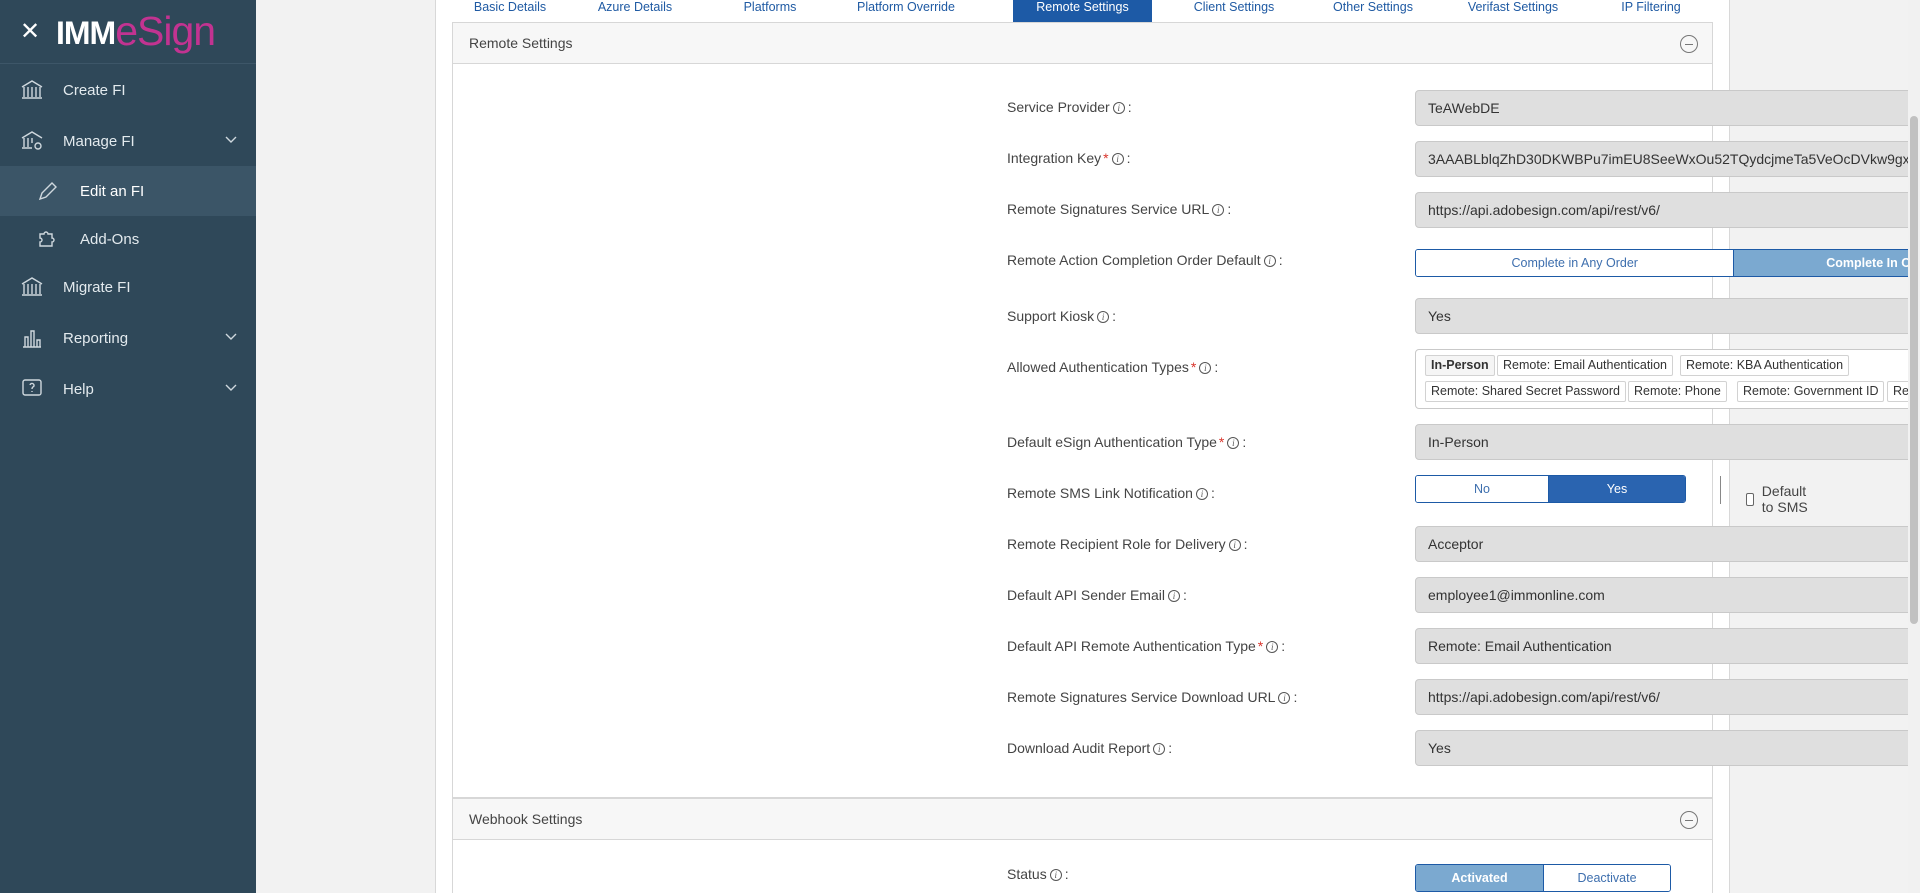 This screenshot has width=1920, height=893. What do you see at coordinates (1607, 878) in the screenshot?
I see `deactivate-button: Deactivate` at bounding box center [1607, 878].